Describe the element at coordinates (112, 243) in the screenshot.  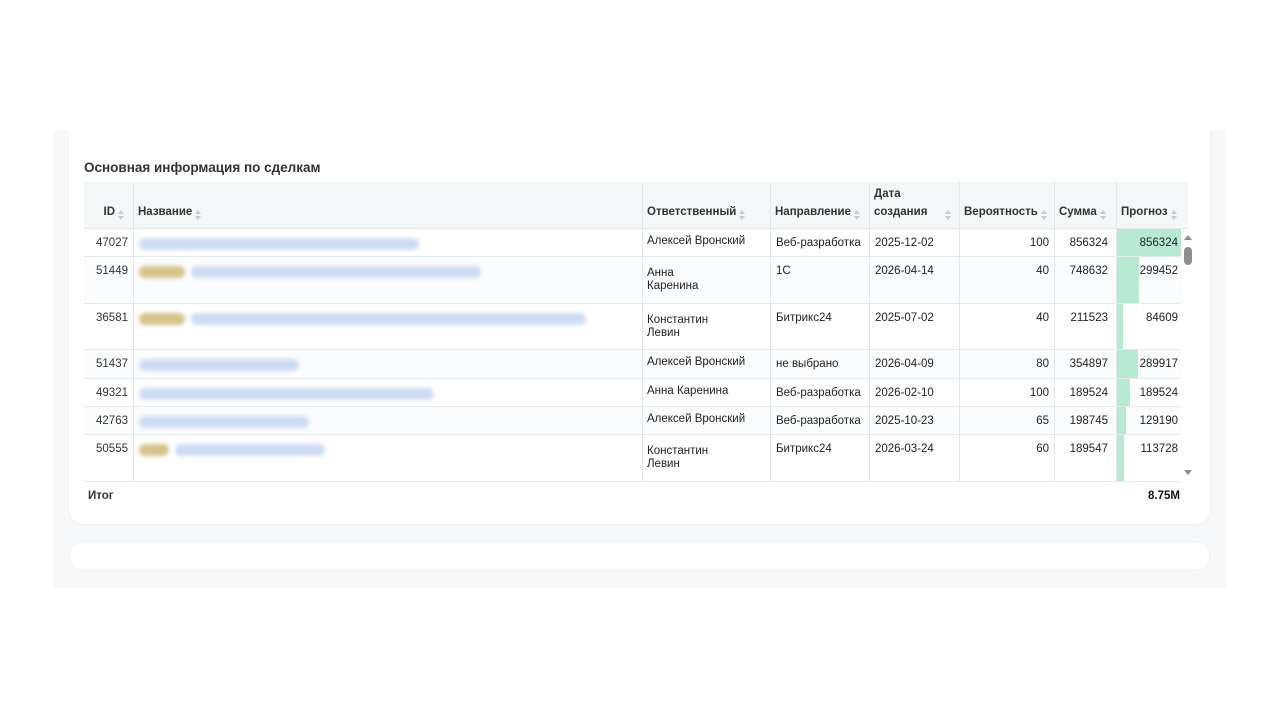
I see `cell-id: 47027` at that location.